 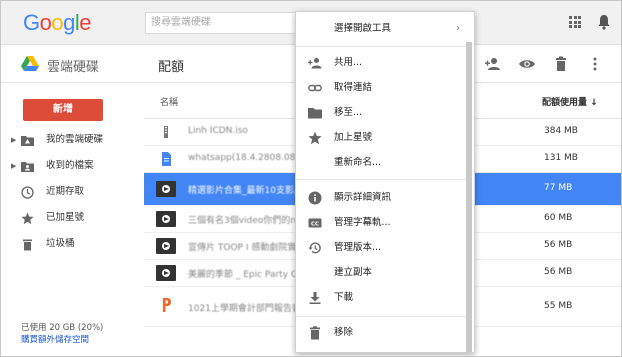 What do you see at coordinates (243, 158) in the screenshot?
I see `file-name: whatsapp(18.4.2808.0817` at bounding box center [243, 158].